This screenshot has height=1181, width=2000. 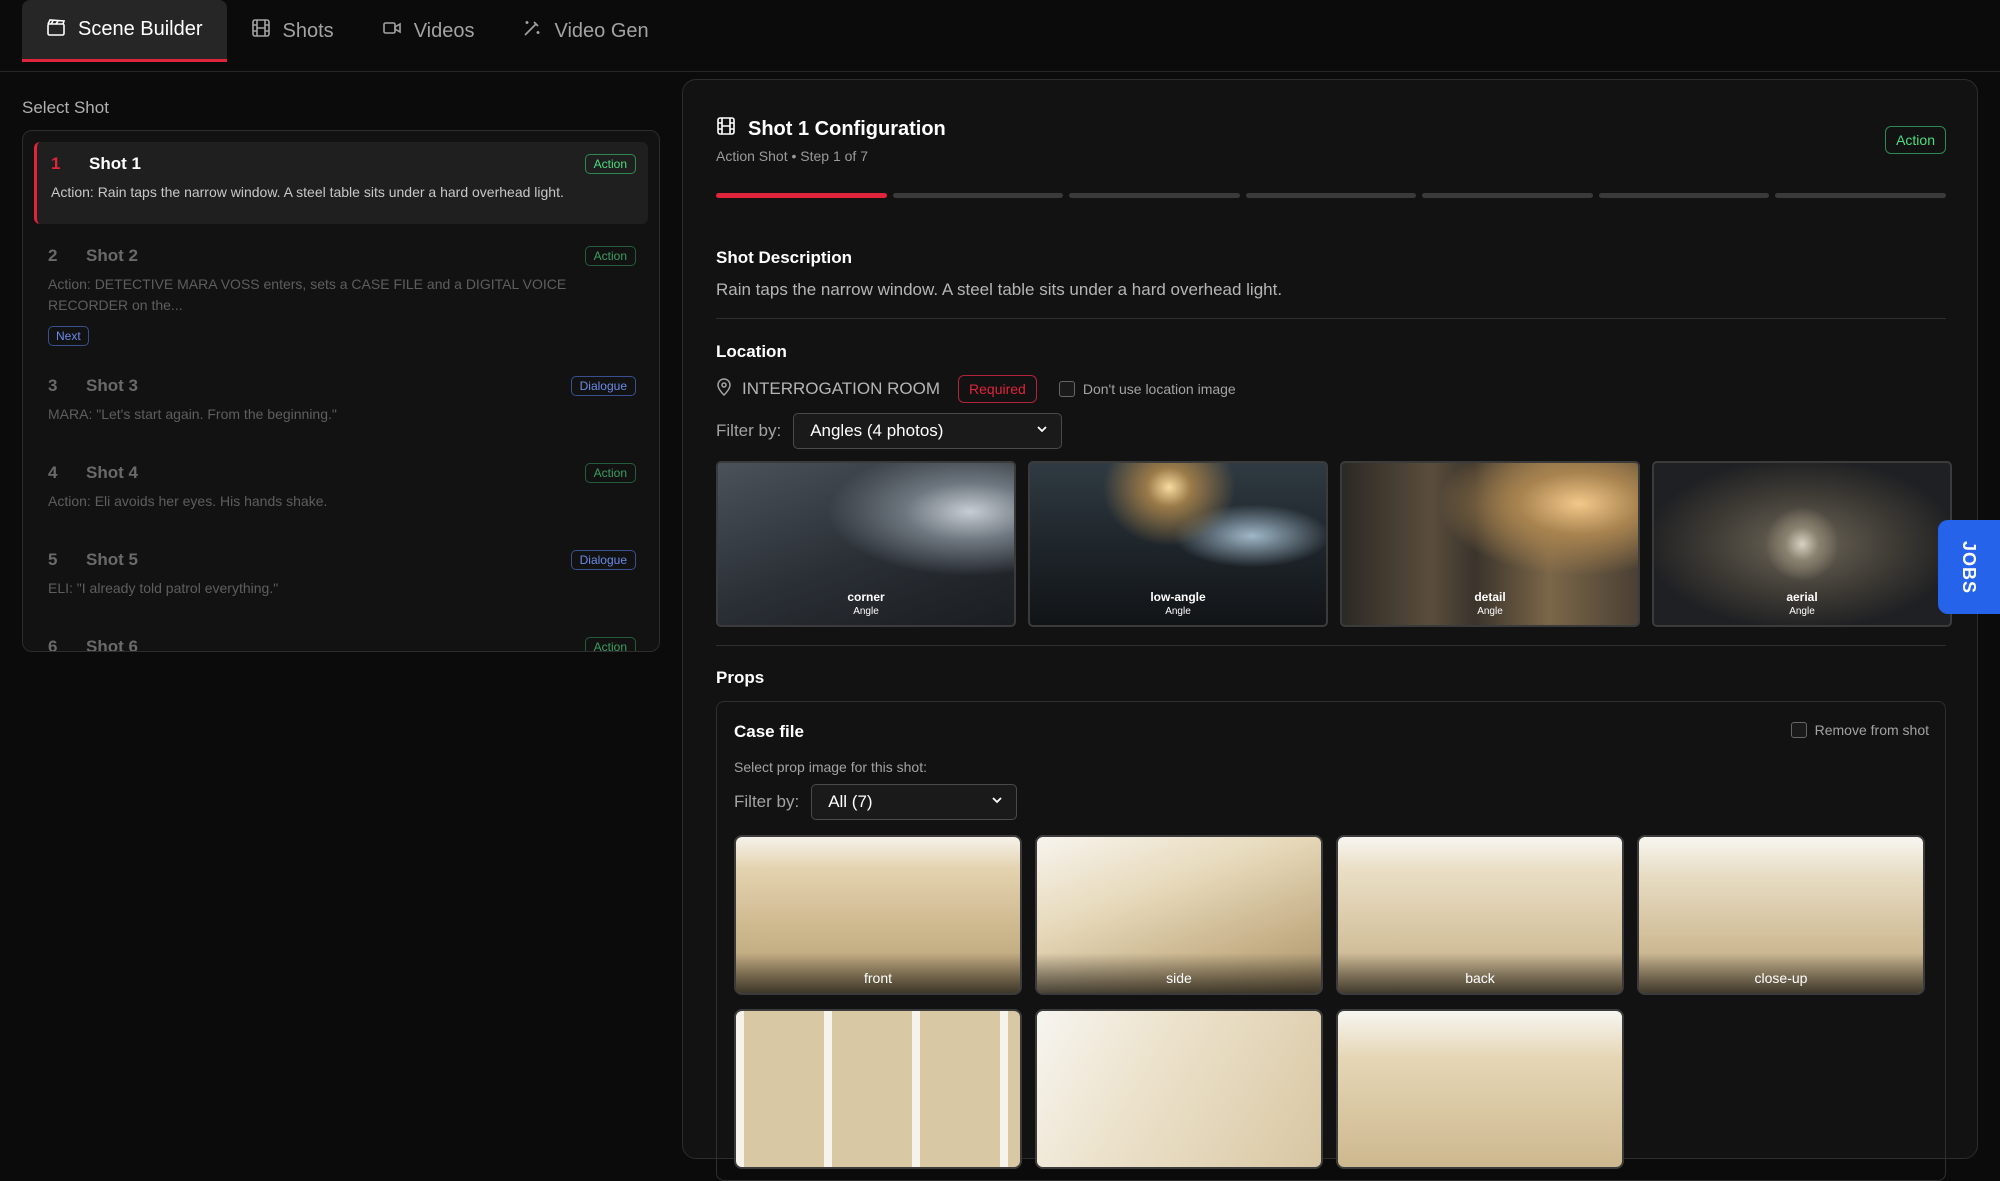 I want to click on tab-label: Video Gen, so click(x=601, y=30).